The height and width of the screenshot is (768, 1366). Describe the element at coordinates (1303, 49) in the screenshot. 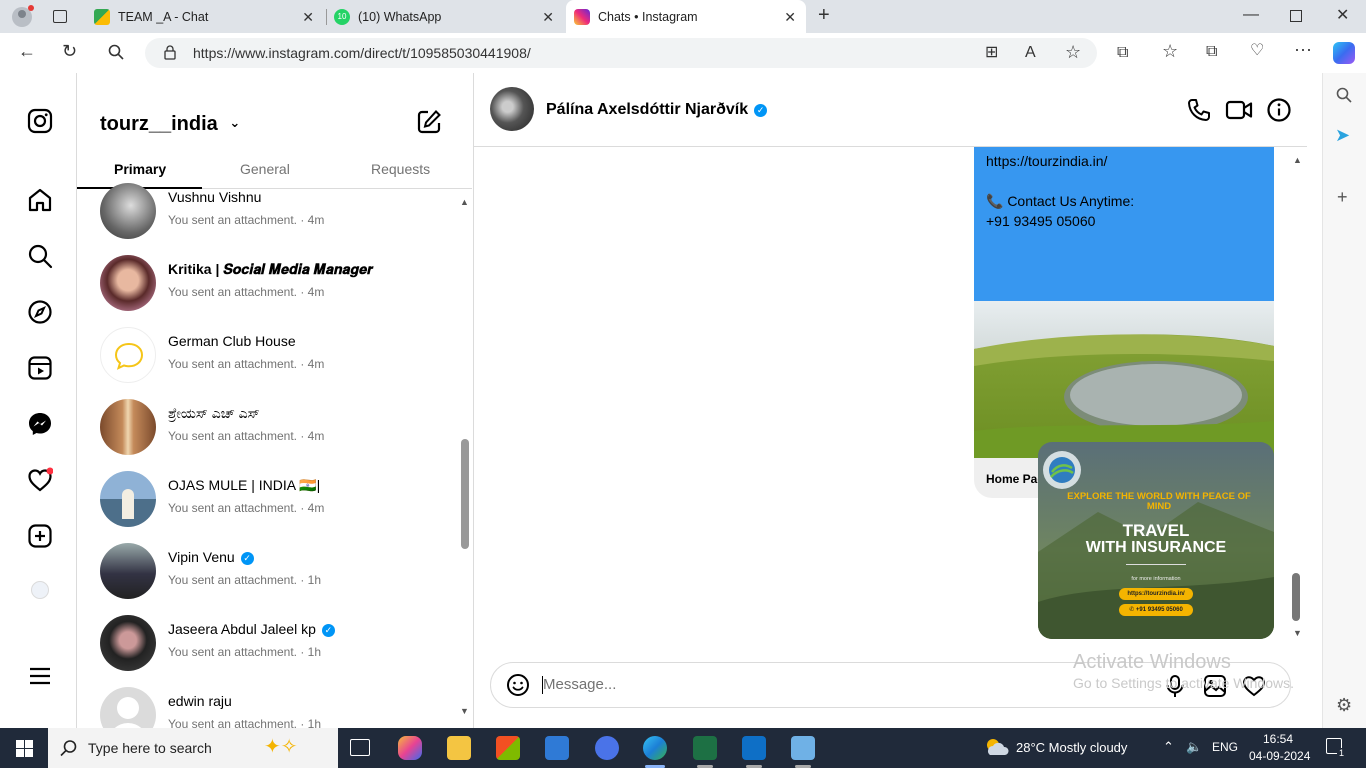

I see `more-menu-icon: ···` at that location.